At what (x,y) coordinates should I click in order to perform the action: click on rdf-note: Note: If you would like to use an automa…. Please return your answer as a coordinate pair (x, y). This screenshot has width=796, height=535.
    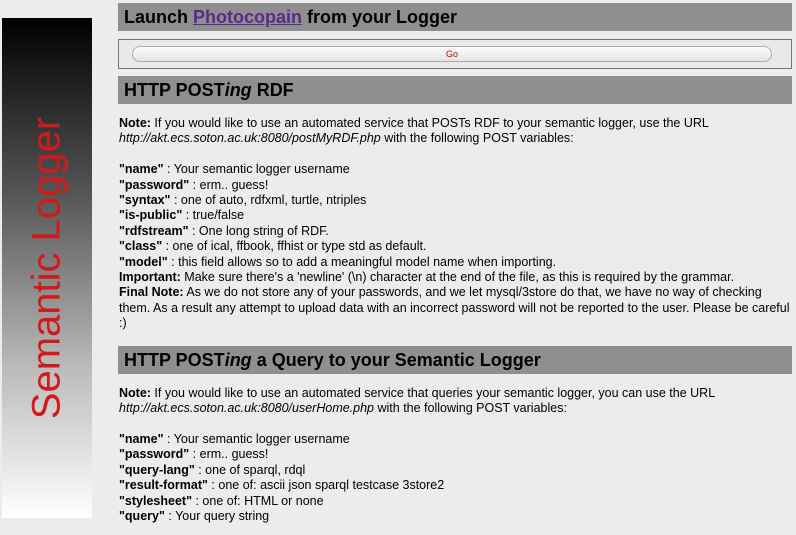
    Looking at the image, I should click on (455, 131).